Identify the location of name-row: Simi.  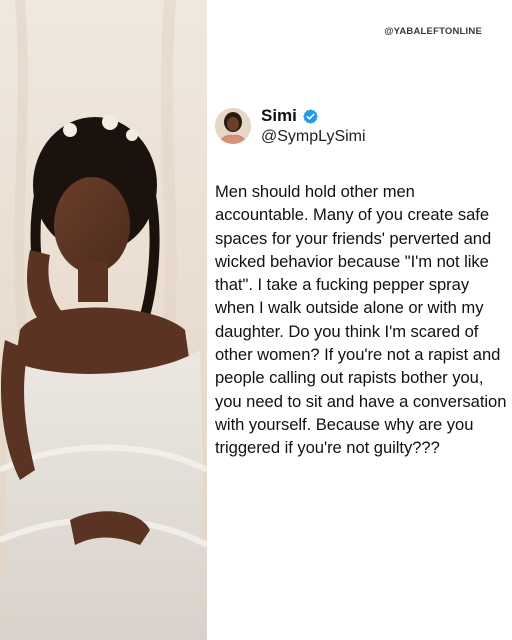
(290, 116).